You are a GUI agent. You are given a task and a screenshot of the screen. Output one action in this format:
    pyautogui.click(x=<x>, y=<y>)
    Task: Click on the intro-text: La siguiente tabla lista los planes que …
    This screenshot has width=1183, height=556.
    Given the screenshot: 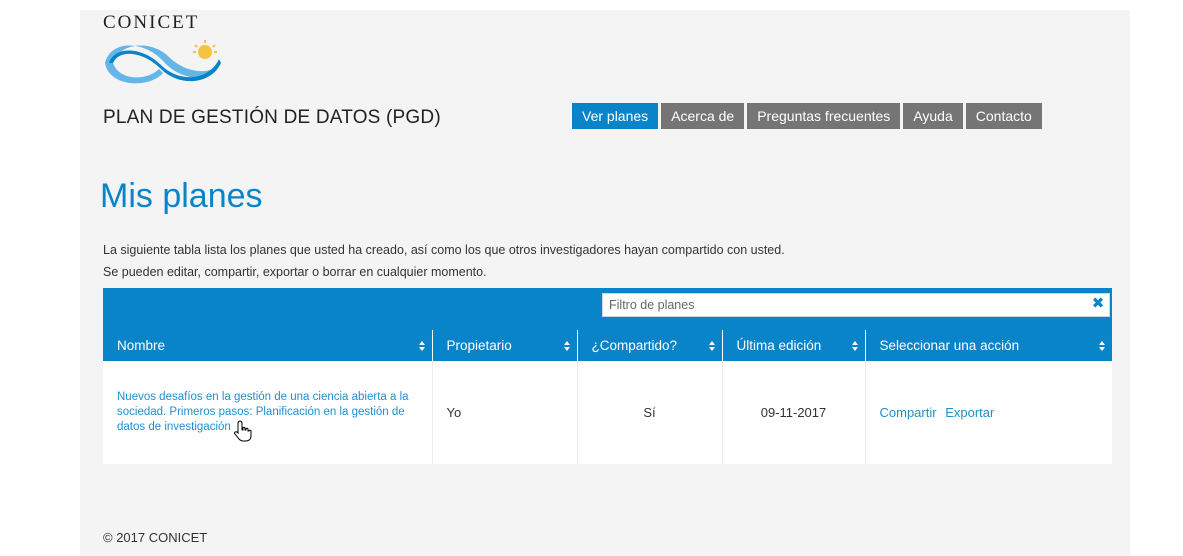 What is the action you would take?
    pyautogui.click(x=444, y=261)
    